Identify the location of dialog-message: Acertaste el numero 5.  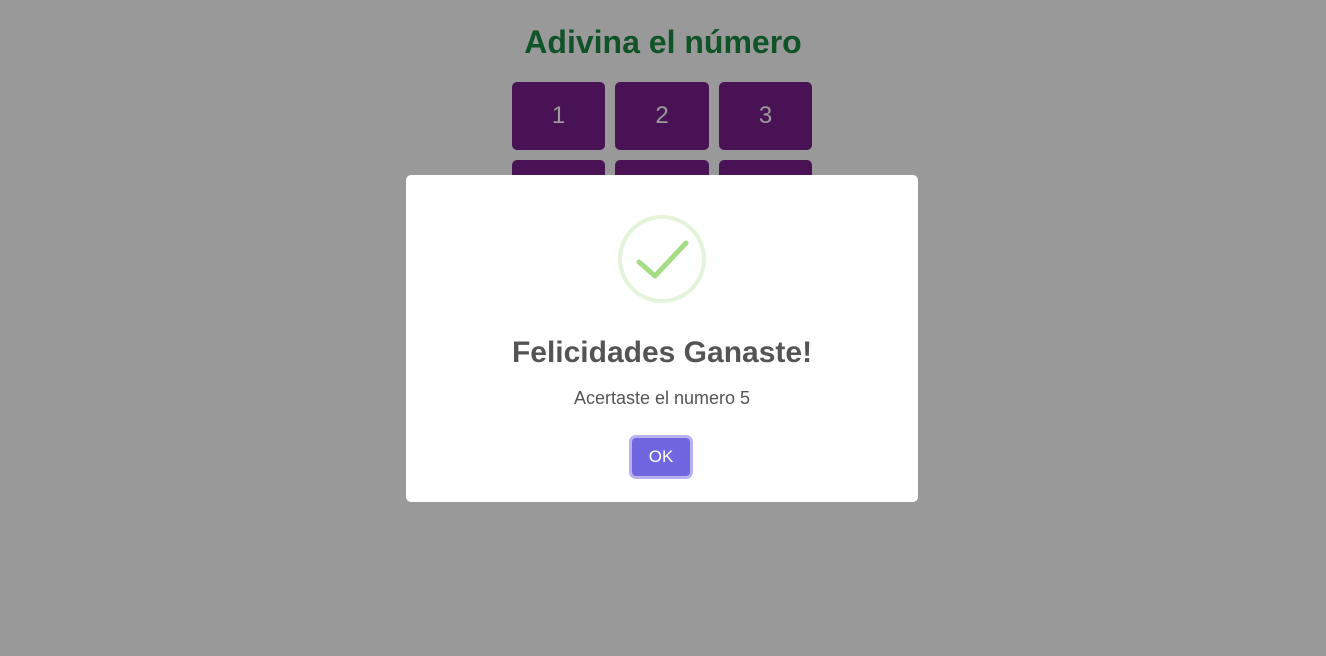
(662, 398).